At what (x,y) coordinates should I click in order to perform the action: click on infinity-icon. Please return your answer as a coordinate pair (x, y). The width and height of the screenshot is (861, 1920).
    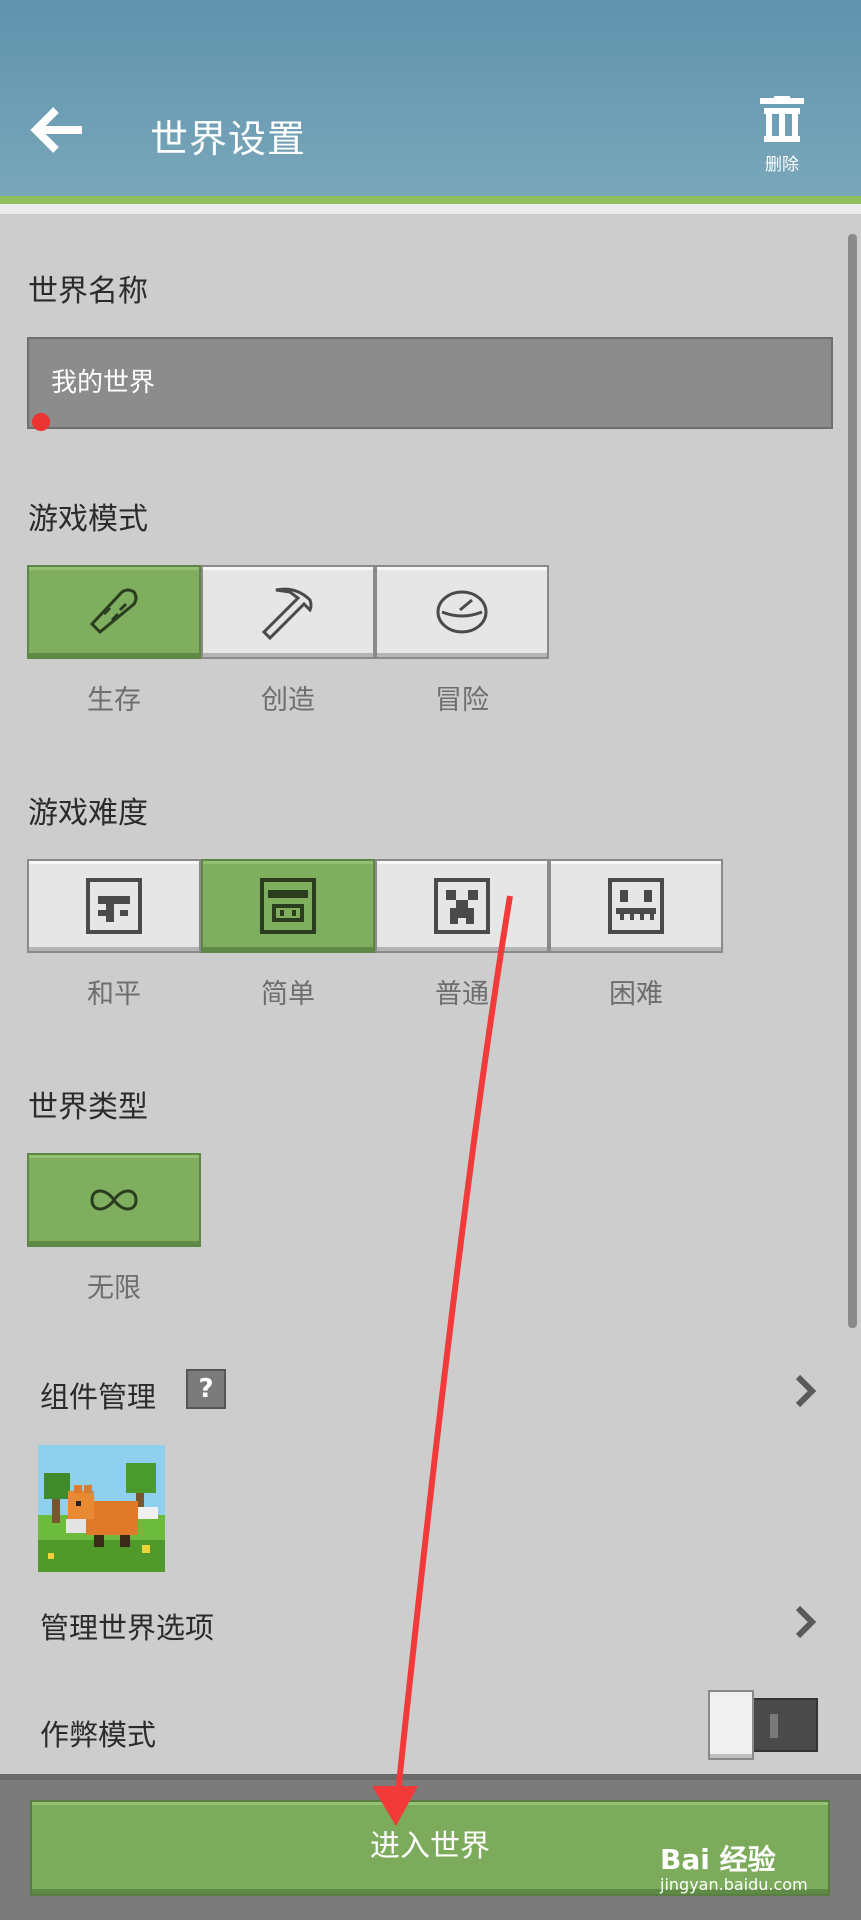
    Looking at the image, I should click on (114, 1200).